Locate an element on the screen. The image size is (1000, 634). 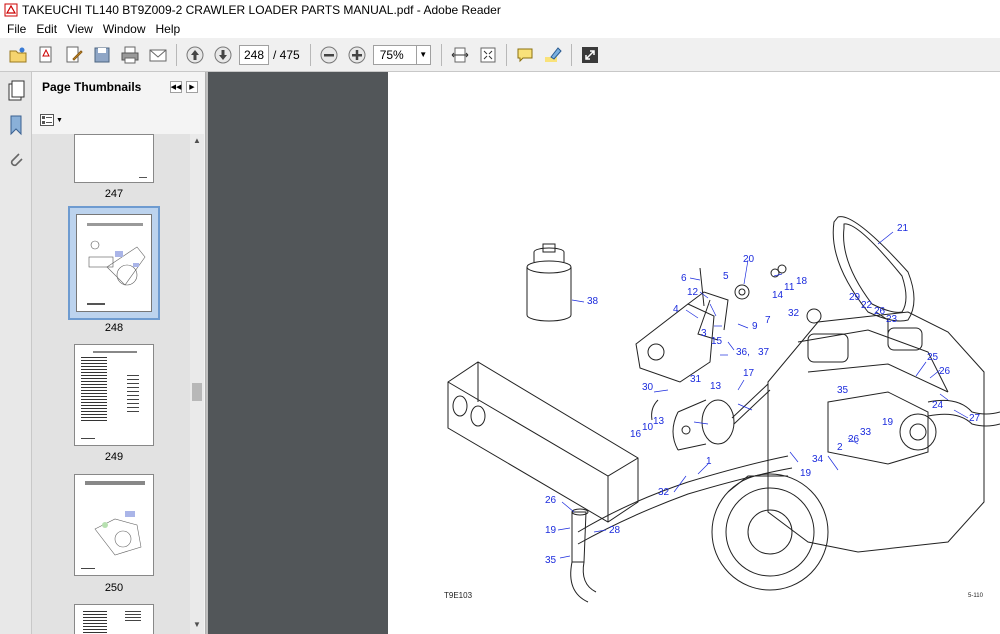
scroll-down-icon: ▼ is located at coordinates (197, 624).